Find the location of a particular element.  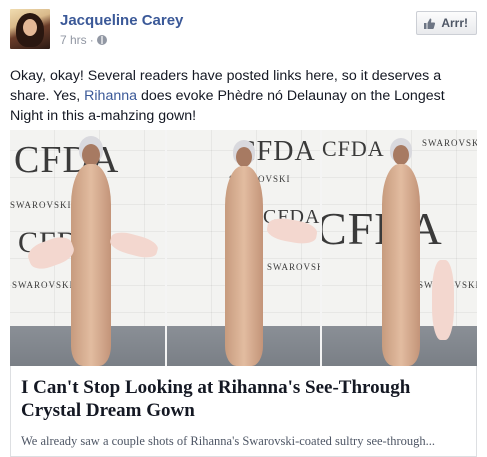

post-timestamp: 7 hrs is located at coordinates (73, 40).